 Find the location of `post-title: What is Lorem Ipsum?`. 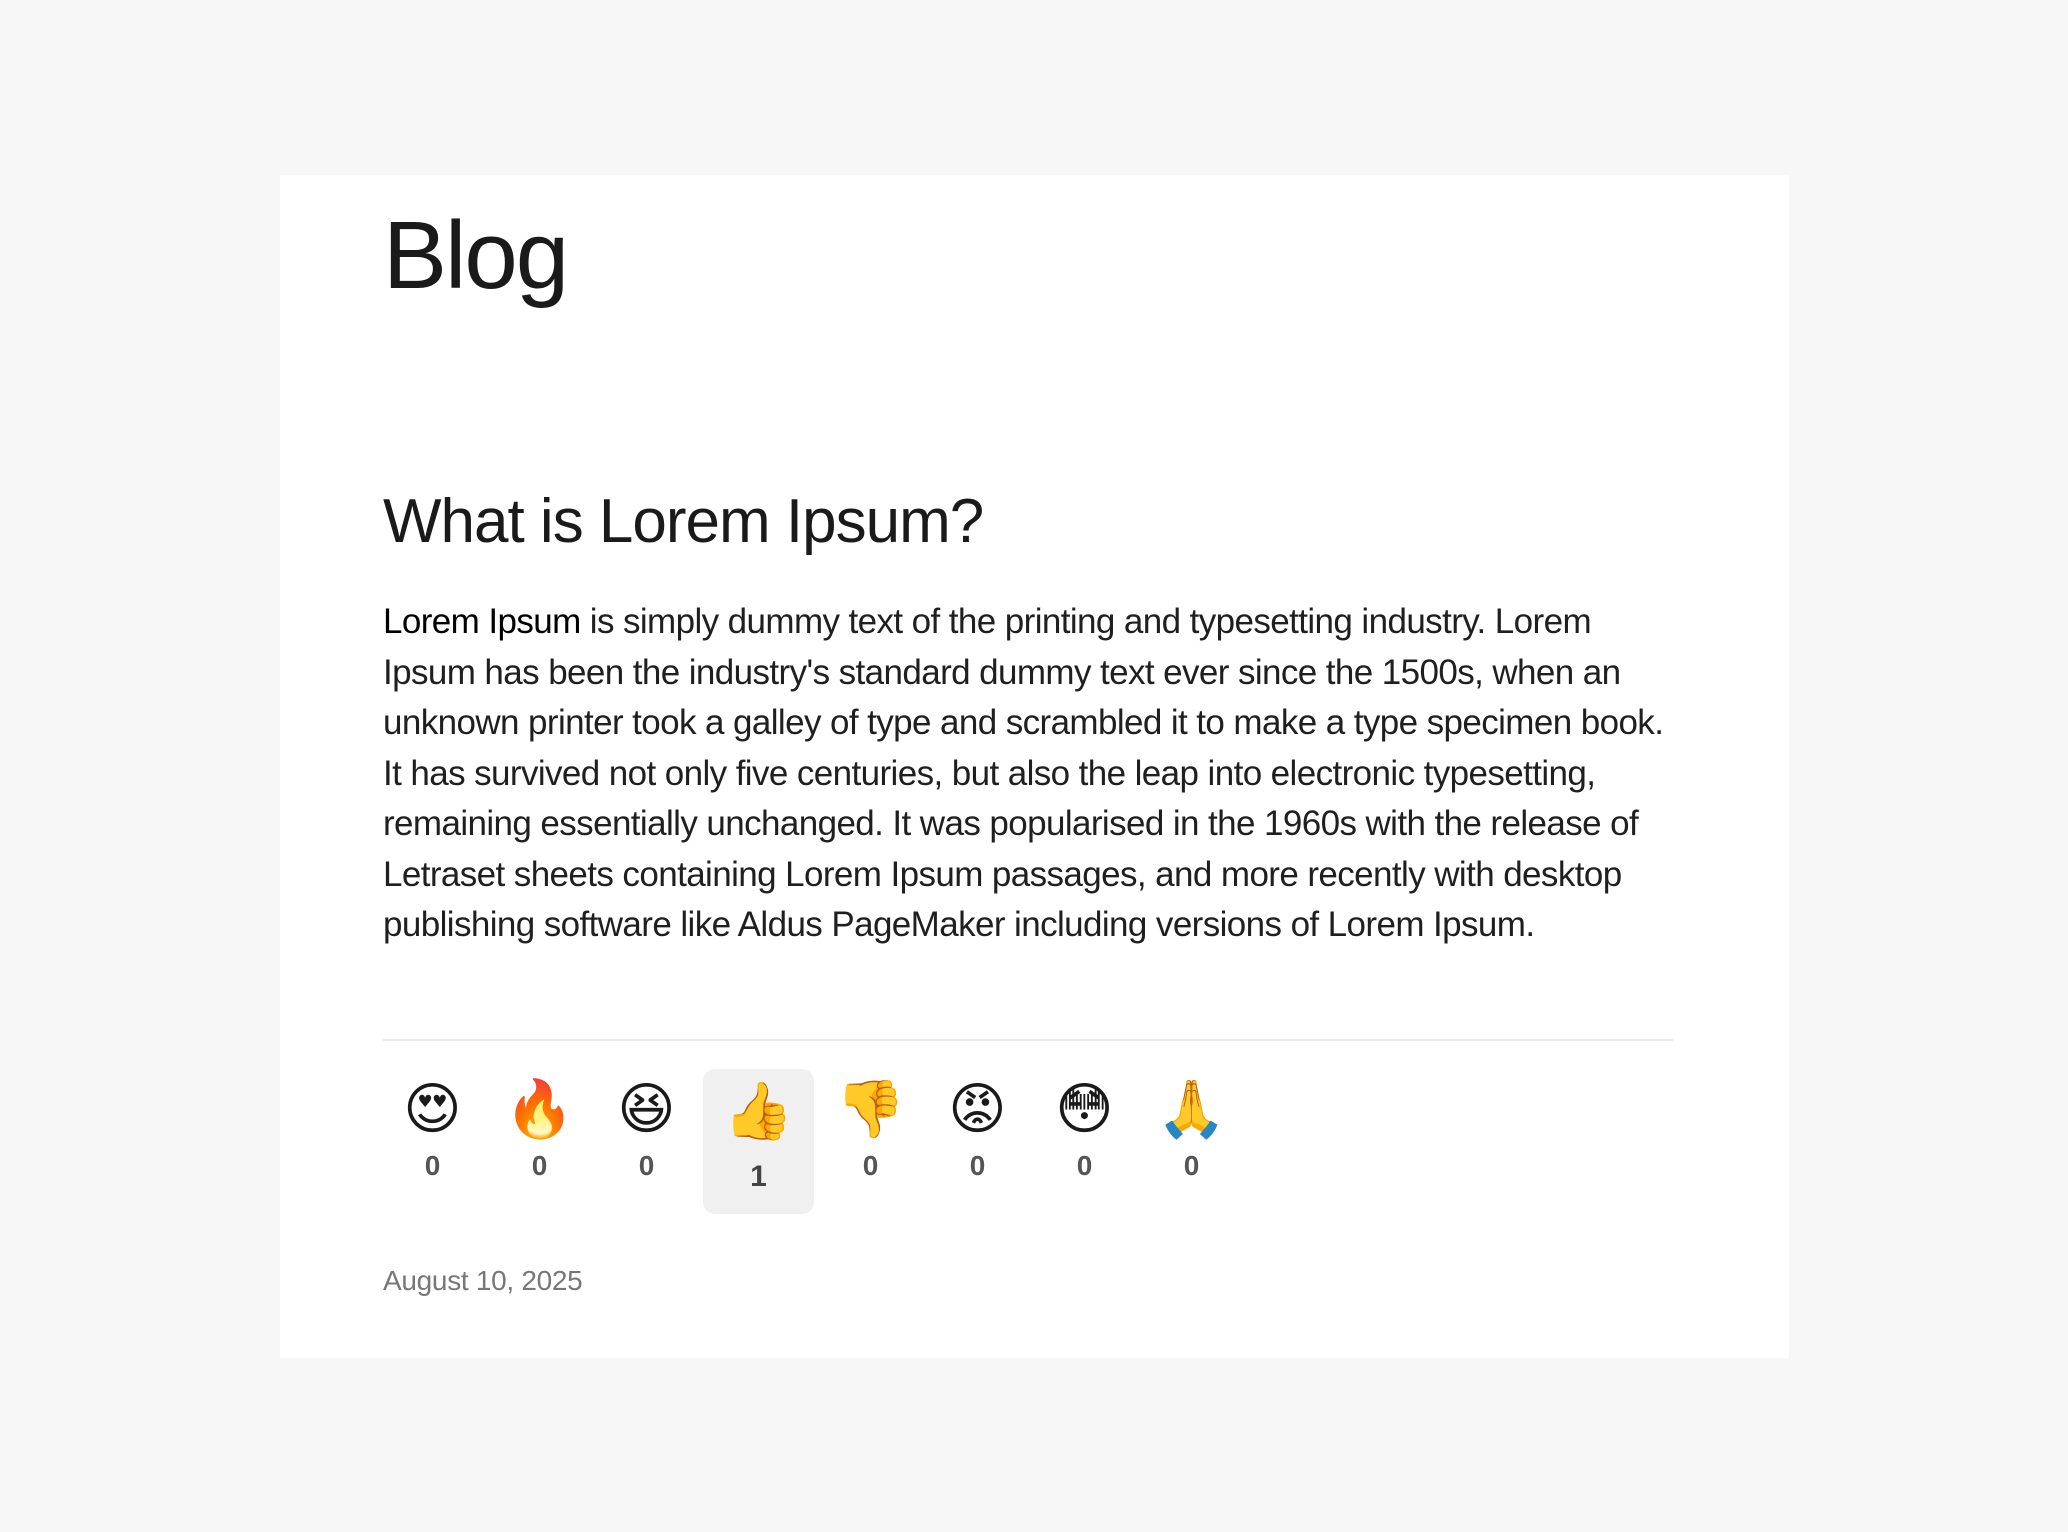

post-title: What is Lorem Ipsum? is located at coordinates (683, 521).